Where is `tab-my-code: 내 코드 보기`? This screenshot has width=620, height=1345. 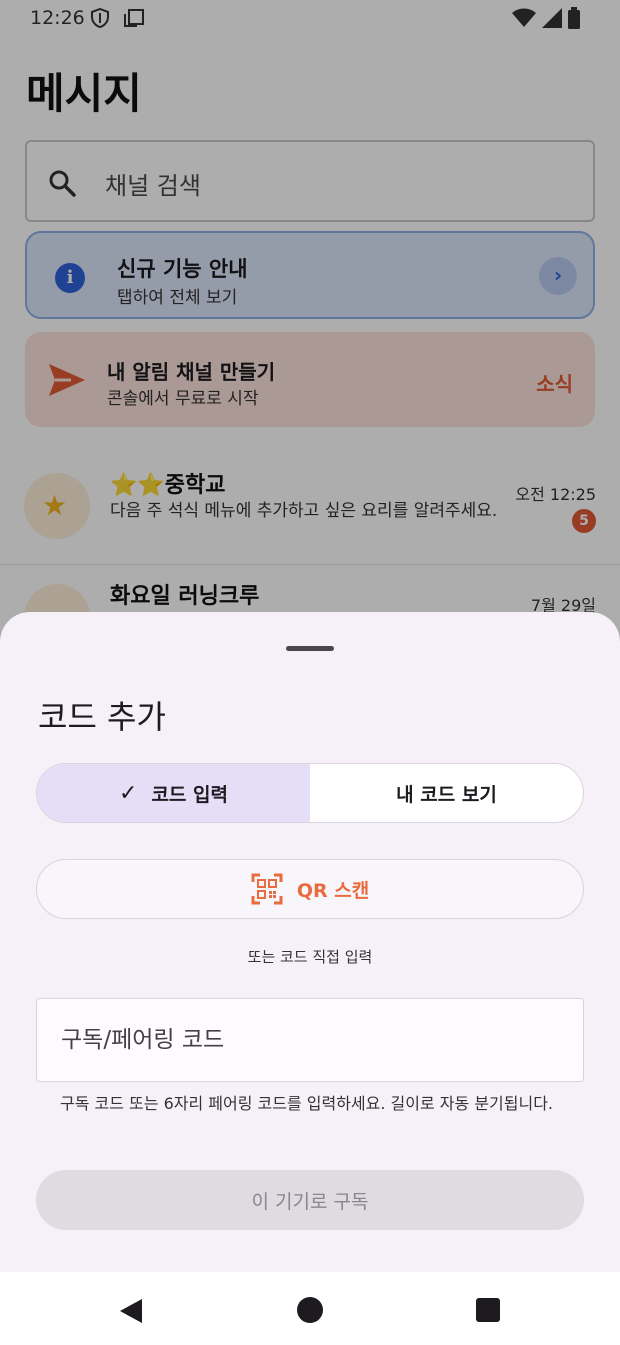
tab-my-code: 내 코드 보기 is located at coordinates (446, 793).